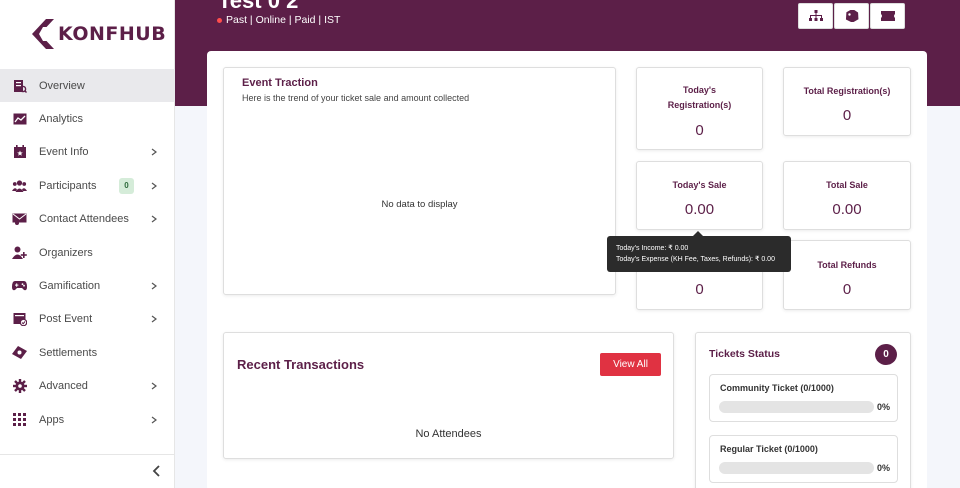  I want to click on stat-card-today-registrations: Today's Registration(s) 0, so click(699, 108).